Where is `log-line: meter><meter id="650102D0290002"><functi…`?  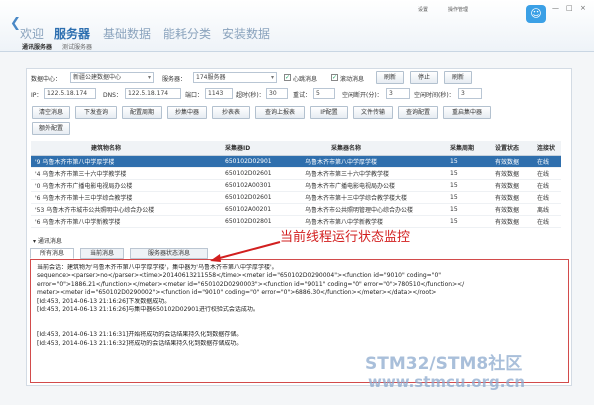
log-line: meter><meter id="650102D0290002"><functi… is located at coordinates (237, 293).